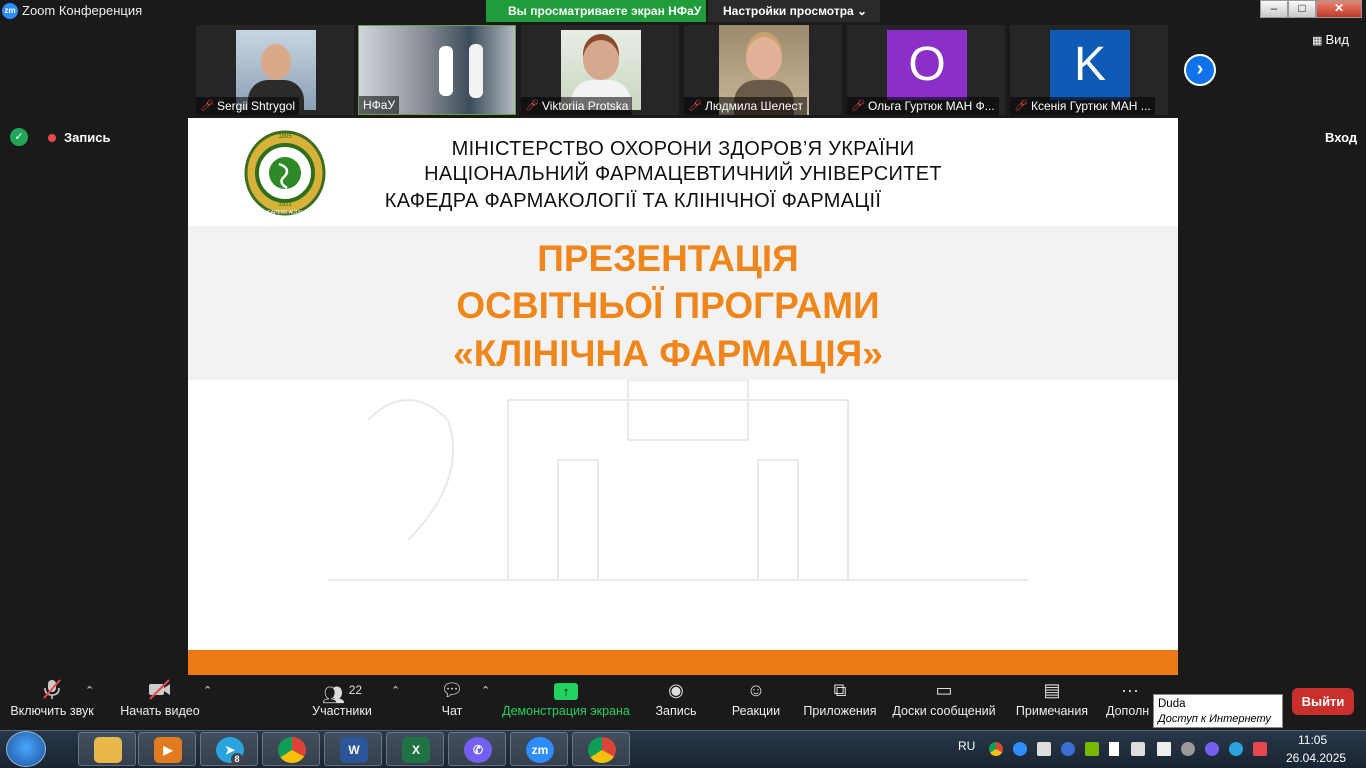 This screenshot has width=1366, height=768. I want to click on taskbar-excel: X, so click(415, 749).